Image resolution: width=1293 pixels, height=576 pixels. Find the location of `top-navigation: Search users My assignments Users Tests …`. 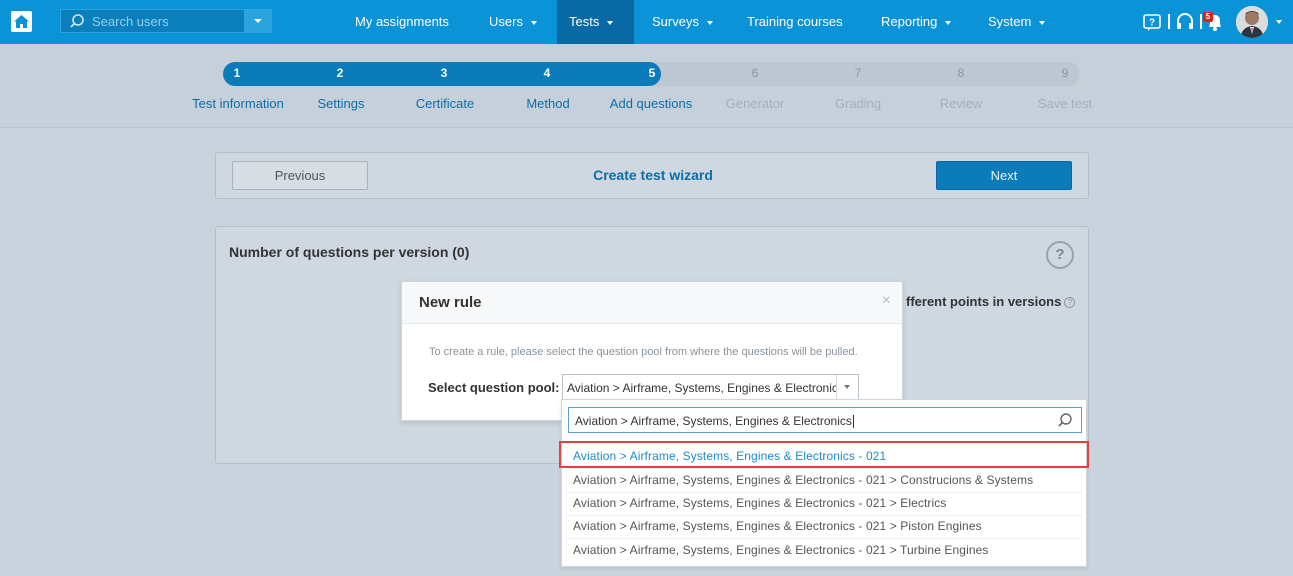

top-navigation: Search users My assignments Users Tests … is located at coordinates (646, 22).